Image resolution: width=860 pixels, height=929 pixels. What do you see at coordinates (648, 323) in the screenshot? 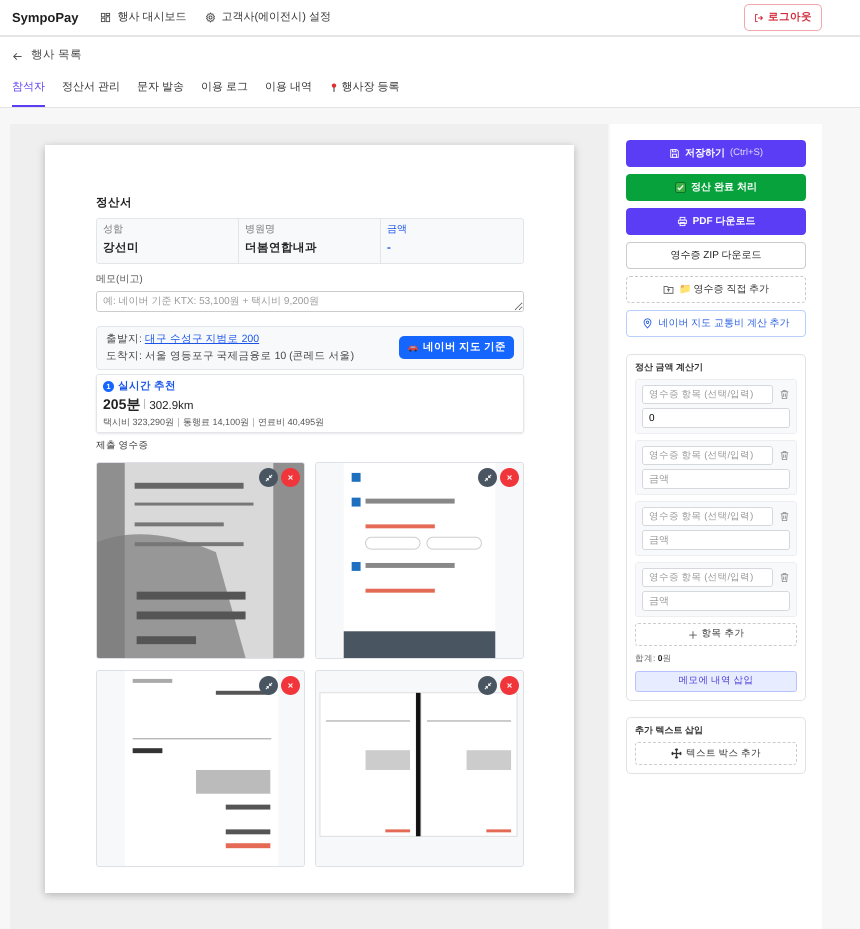
I see `location-pin-icon` at bounding box center [648, 323].